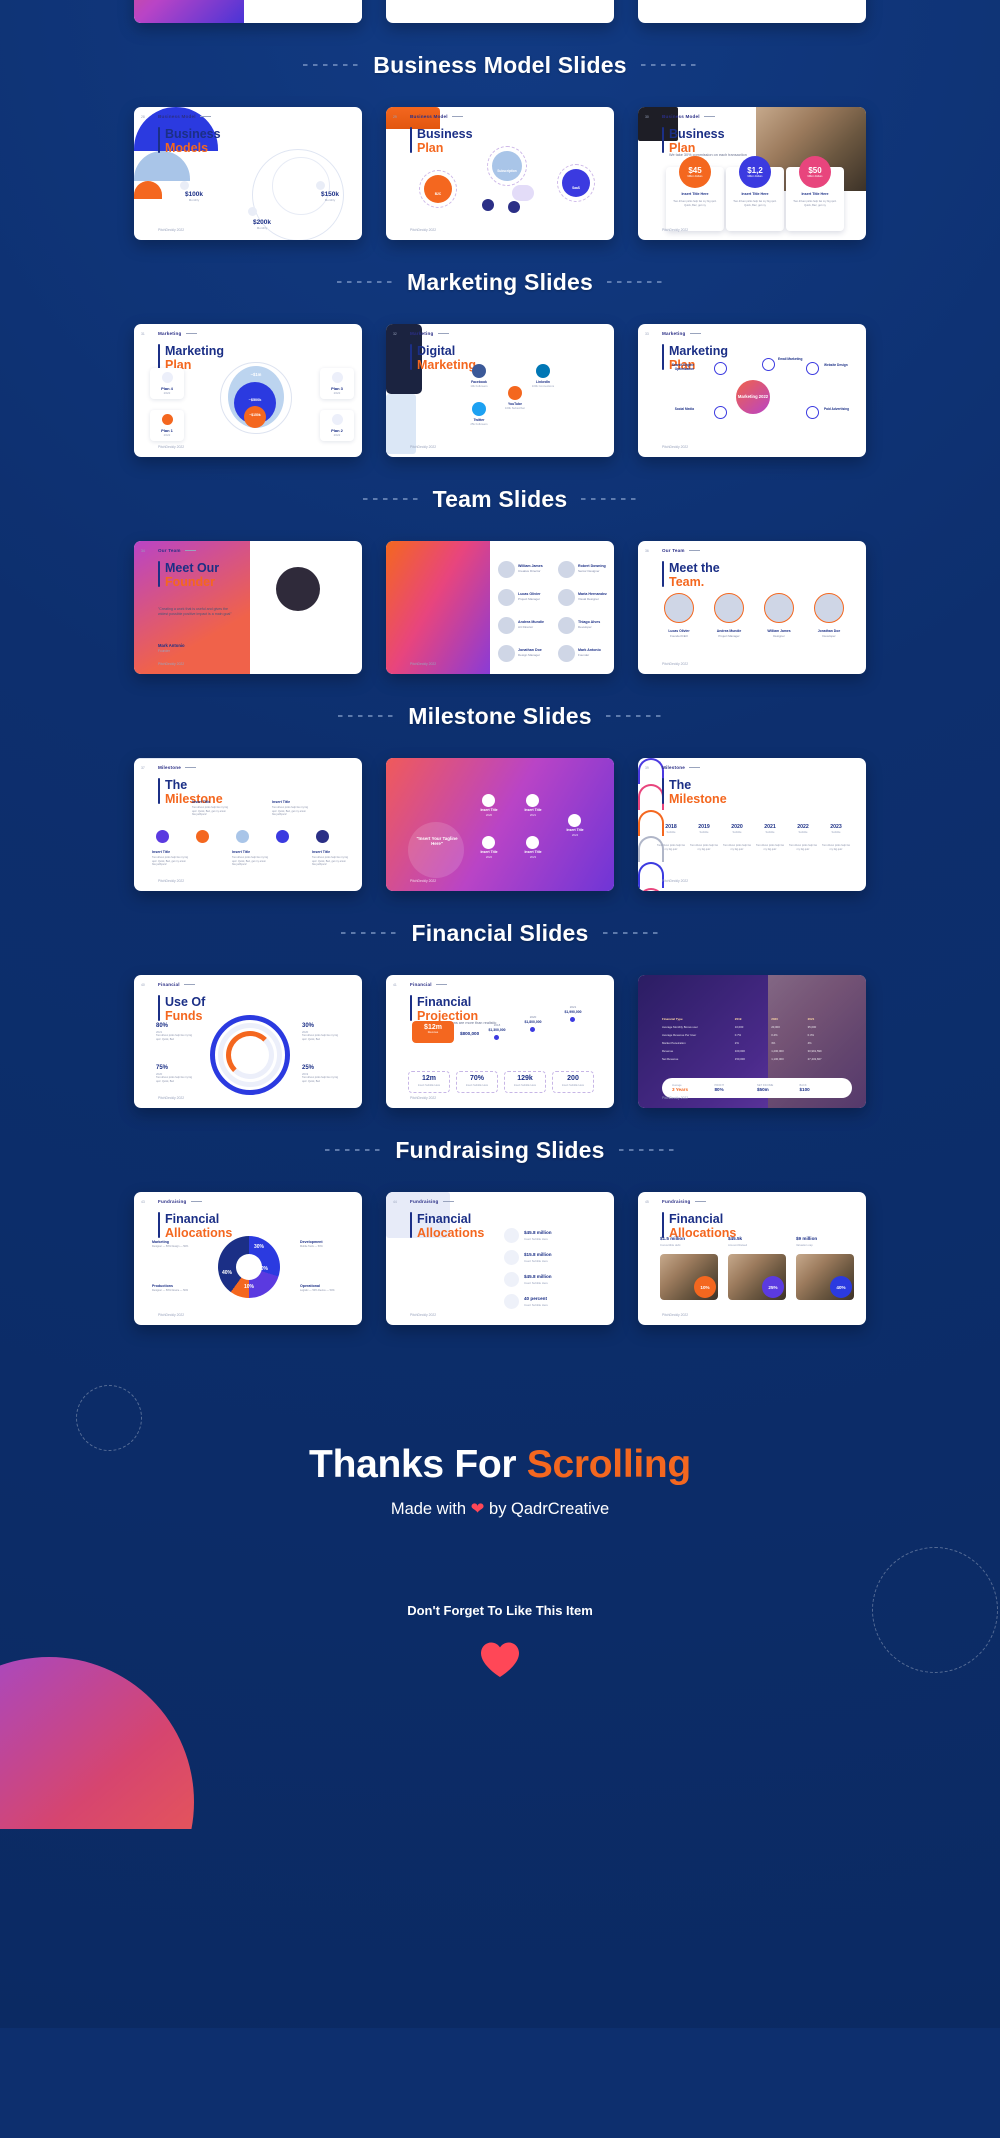  What do you see at coordinates (500, 498) in the screenshot?
I see `section-title: Team Slides` at bounding box center [500, 498].